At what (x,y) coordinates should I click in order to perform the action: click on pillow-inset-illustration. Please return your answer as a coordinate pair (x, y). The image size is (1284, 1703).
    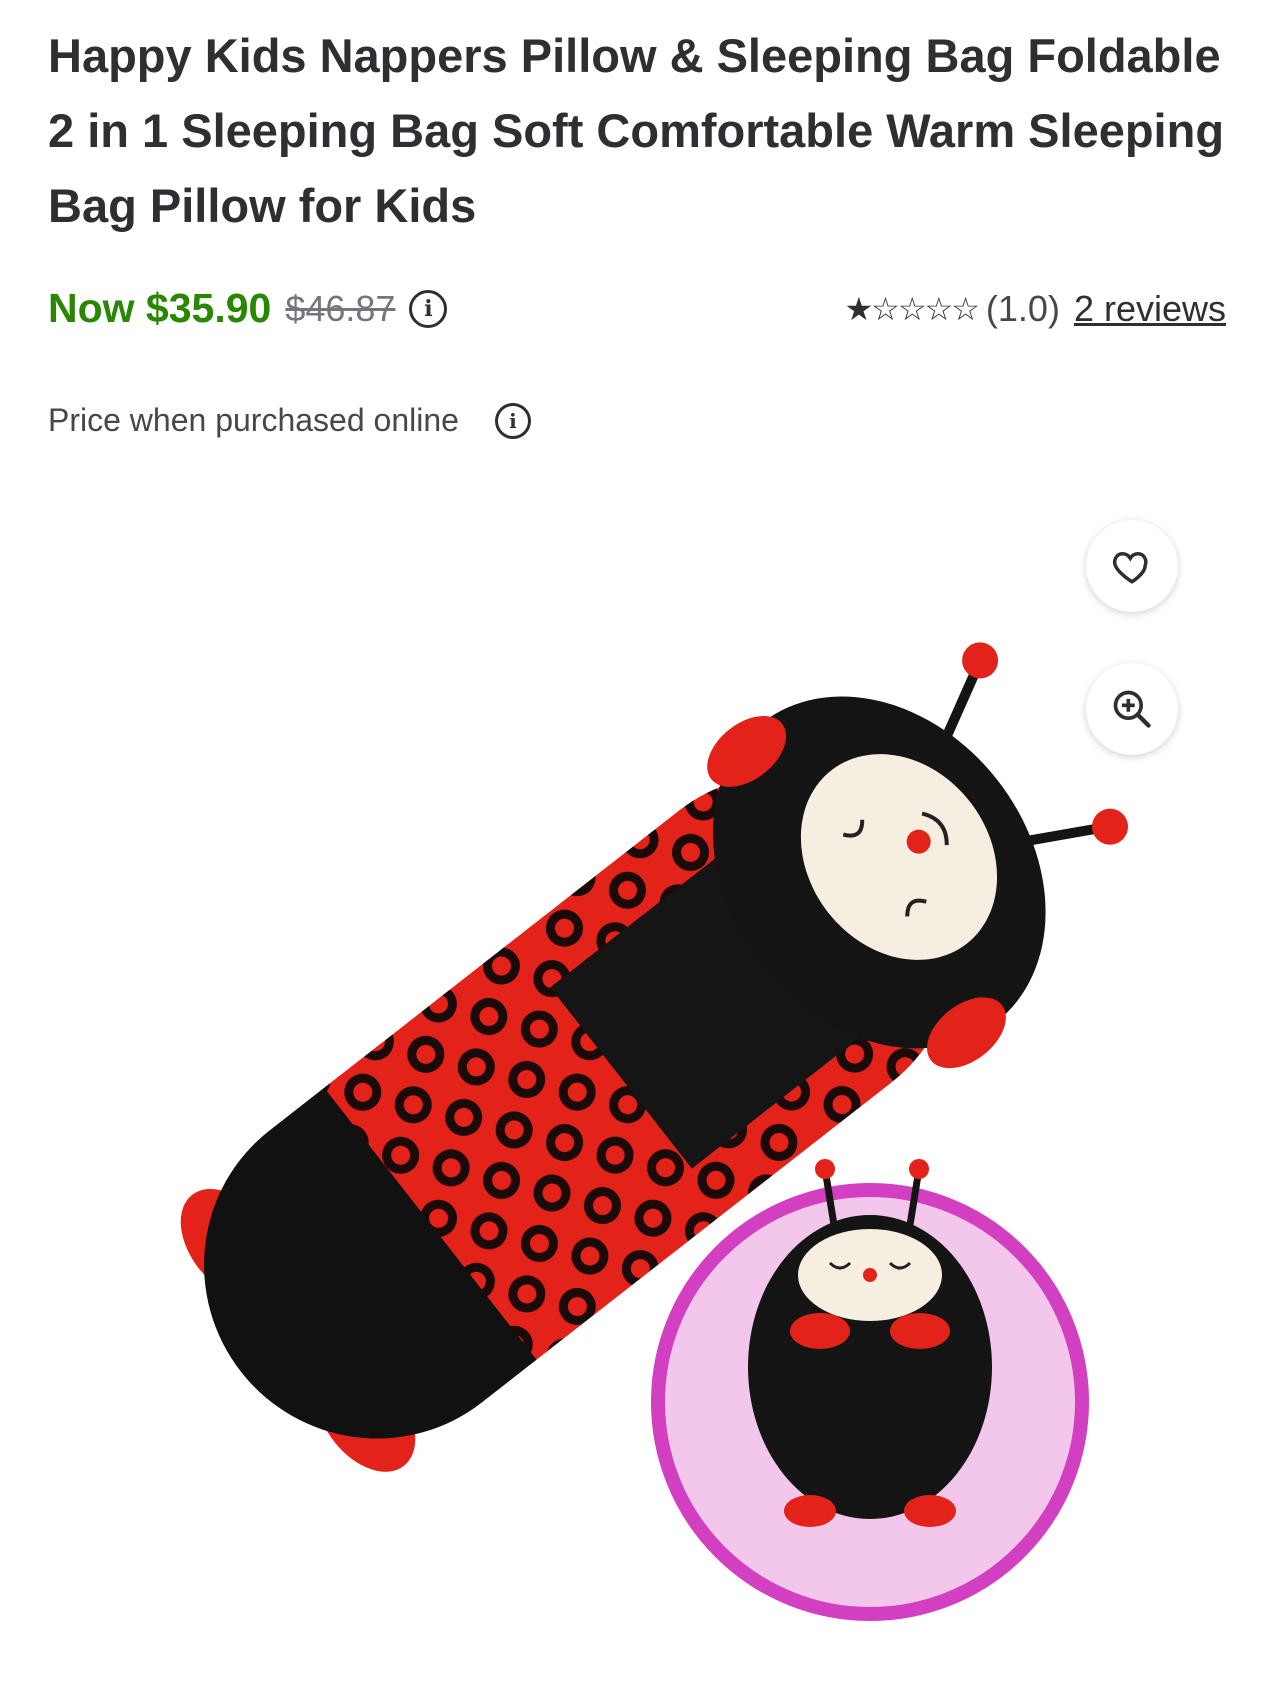
    Looking at the image, I should click on (870, 1390).